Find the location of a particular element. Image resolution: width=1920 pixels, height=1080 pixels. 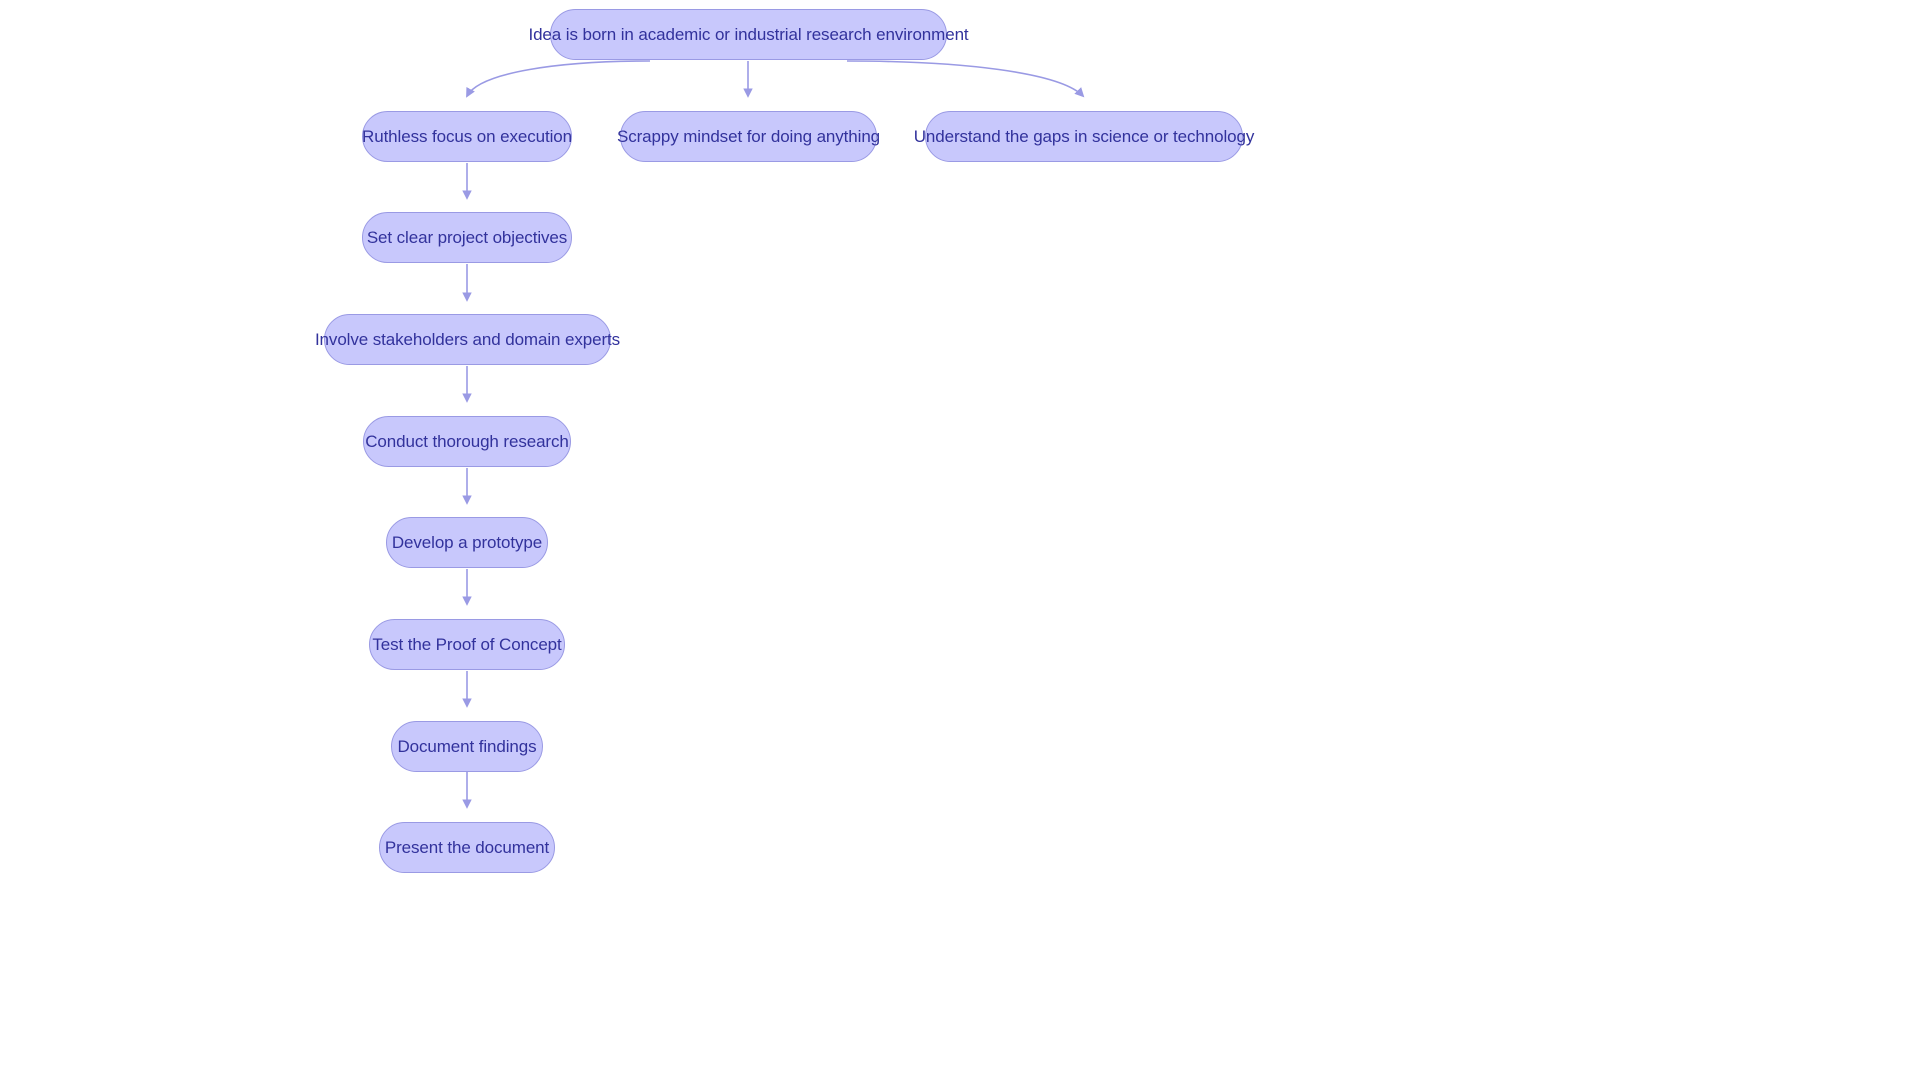

node-develop-prototype: Develop a prototype is located at coordinates (467, 542).